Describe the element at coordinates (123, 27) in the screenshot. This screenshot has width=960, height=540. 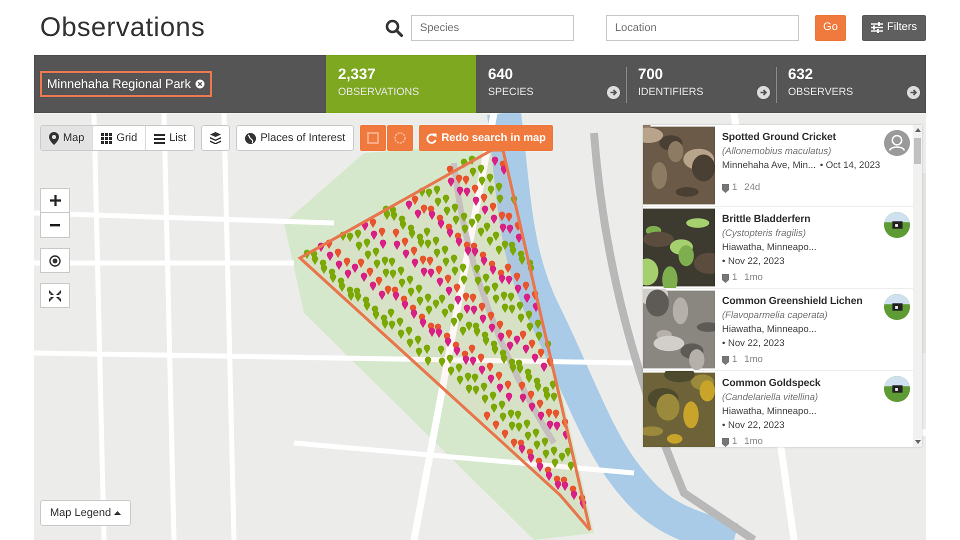
I see `page-title: Observations` at that location.